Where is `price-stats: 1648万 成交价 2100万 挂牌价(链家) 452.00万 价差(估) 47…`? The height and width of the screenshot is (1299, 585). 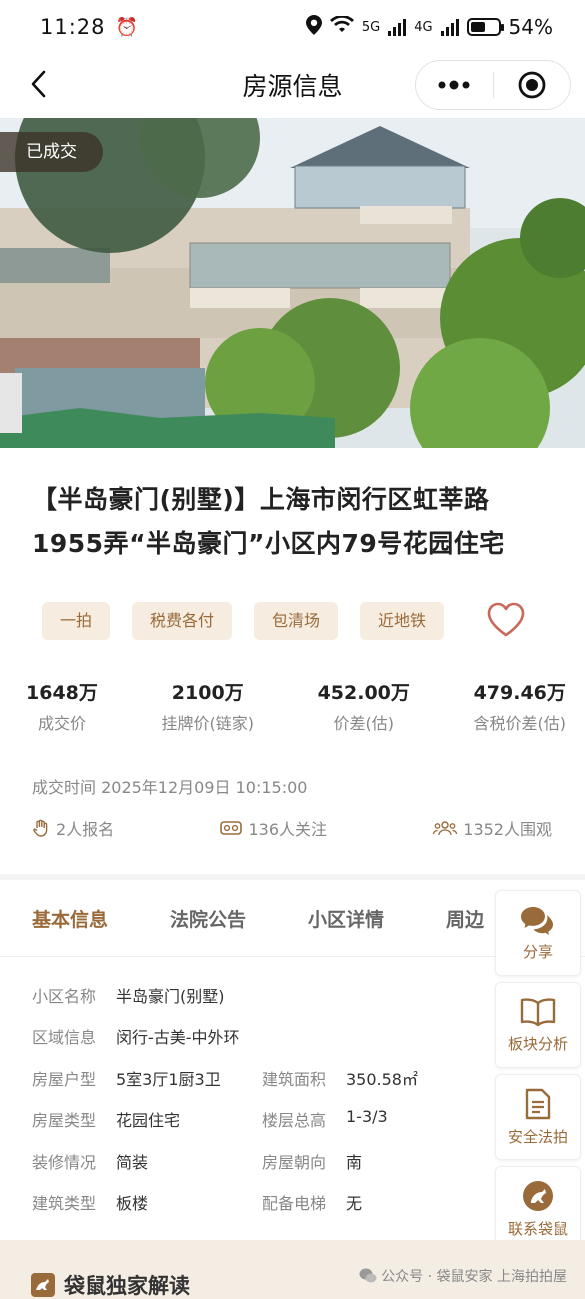
price-stats: 1648万 成交价 2100万 挂牌价(链家) 452.00万 价差(估) 47… is located at coordinates (296, 706).